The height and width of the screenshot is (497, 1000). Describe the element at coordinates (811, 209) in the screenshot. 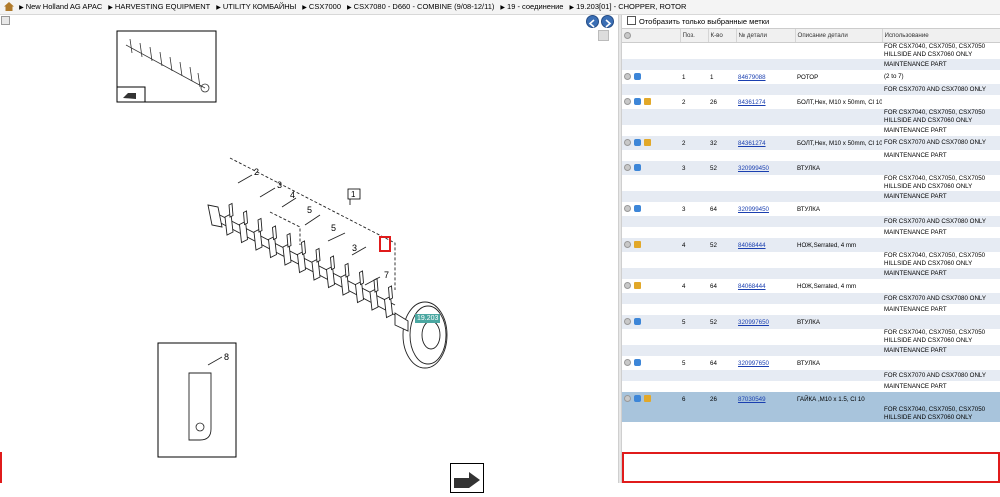

I see `part-row: 3 64 320999450 ВТУЛКА` at that location.